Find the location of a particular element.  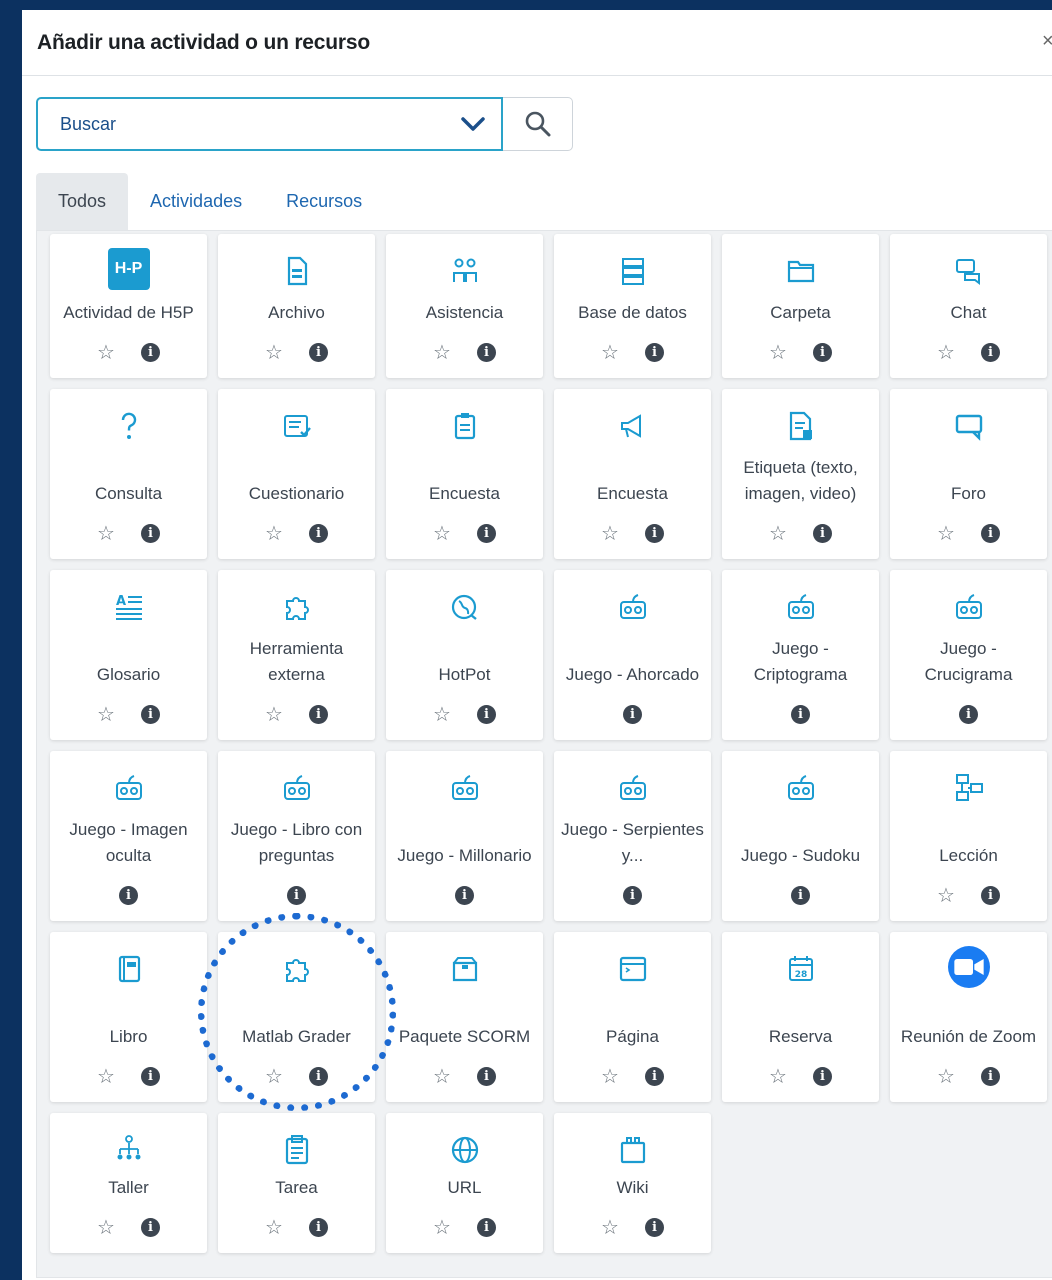

tab-todos: Todos is located at coordinates (82, 201).